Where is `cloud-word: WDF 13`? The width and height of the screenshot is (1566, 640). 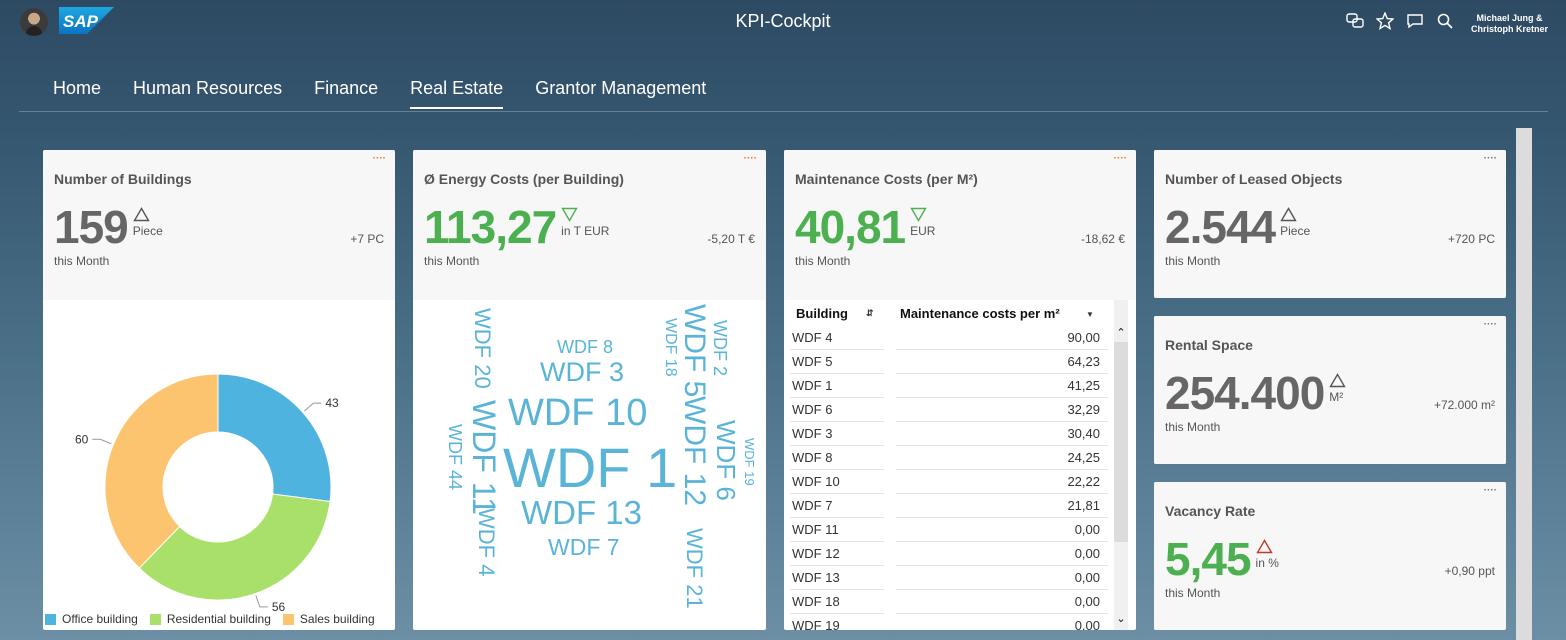
cloud-word: WDF 13 is located at coordinates (581, 512).